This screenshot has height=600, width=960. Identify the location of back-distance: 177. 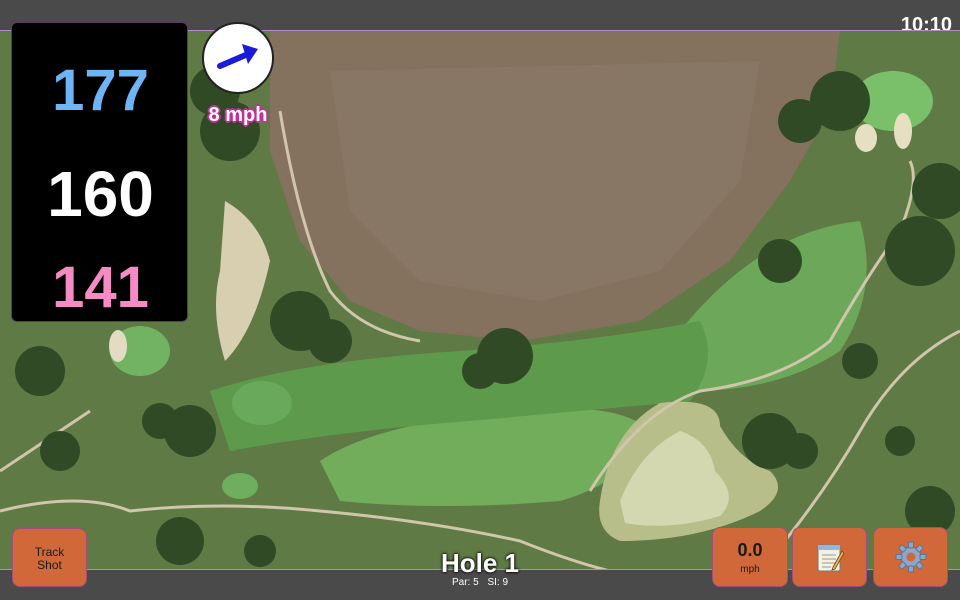
(100, 90).